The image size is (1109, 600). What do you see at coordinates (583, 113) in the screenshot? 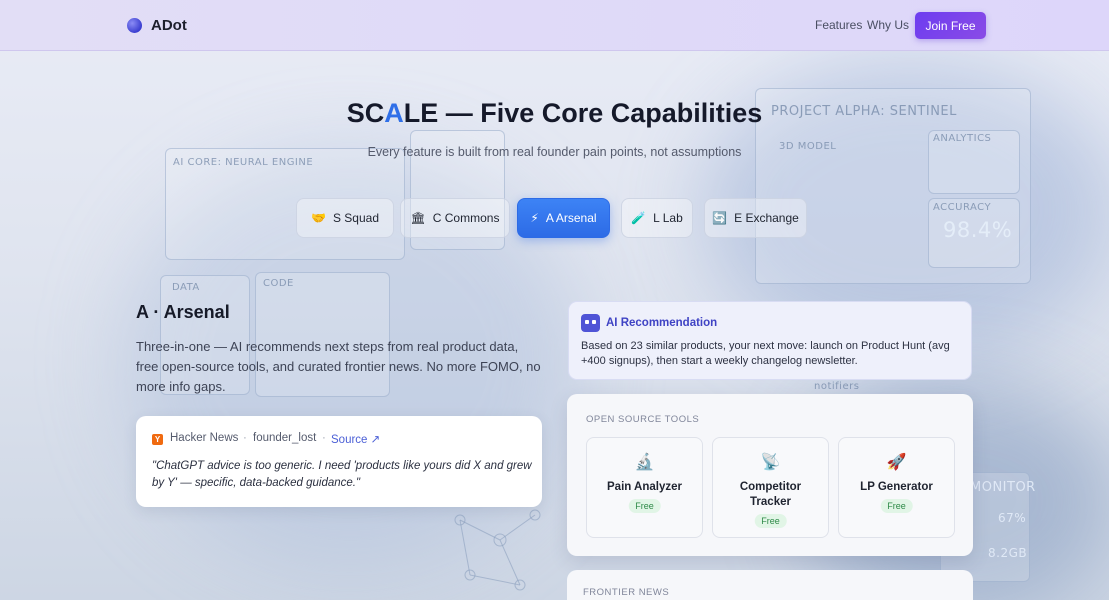
I see `title-suffix: LE — Five Core Capabilities` at bounding box center [583, 113].